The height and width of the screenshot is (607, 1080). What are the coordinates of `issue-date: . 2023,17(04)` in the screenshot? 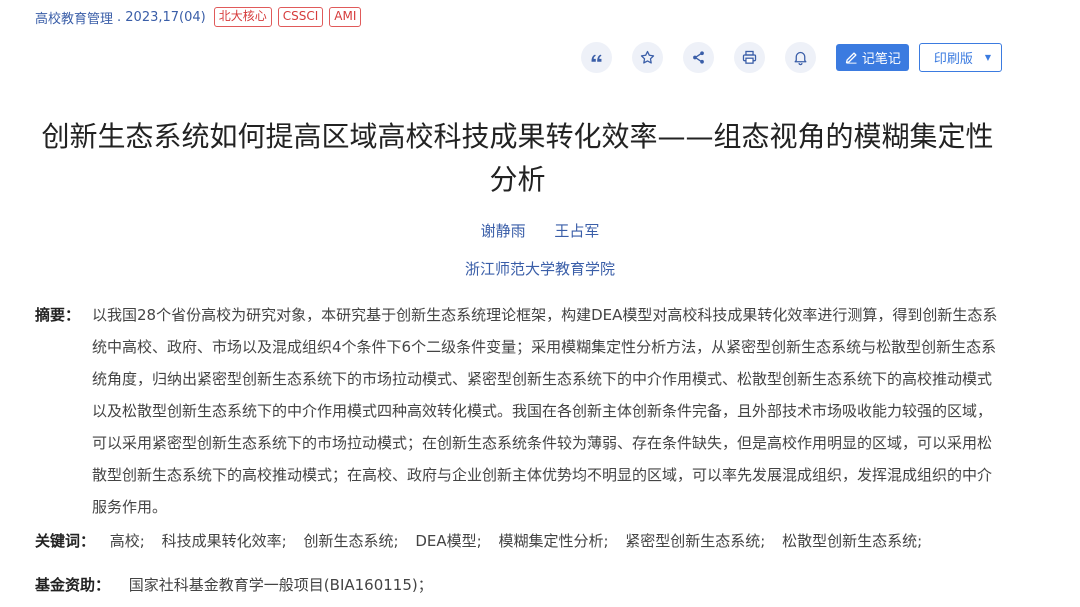 It's located at (161, 17).